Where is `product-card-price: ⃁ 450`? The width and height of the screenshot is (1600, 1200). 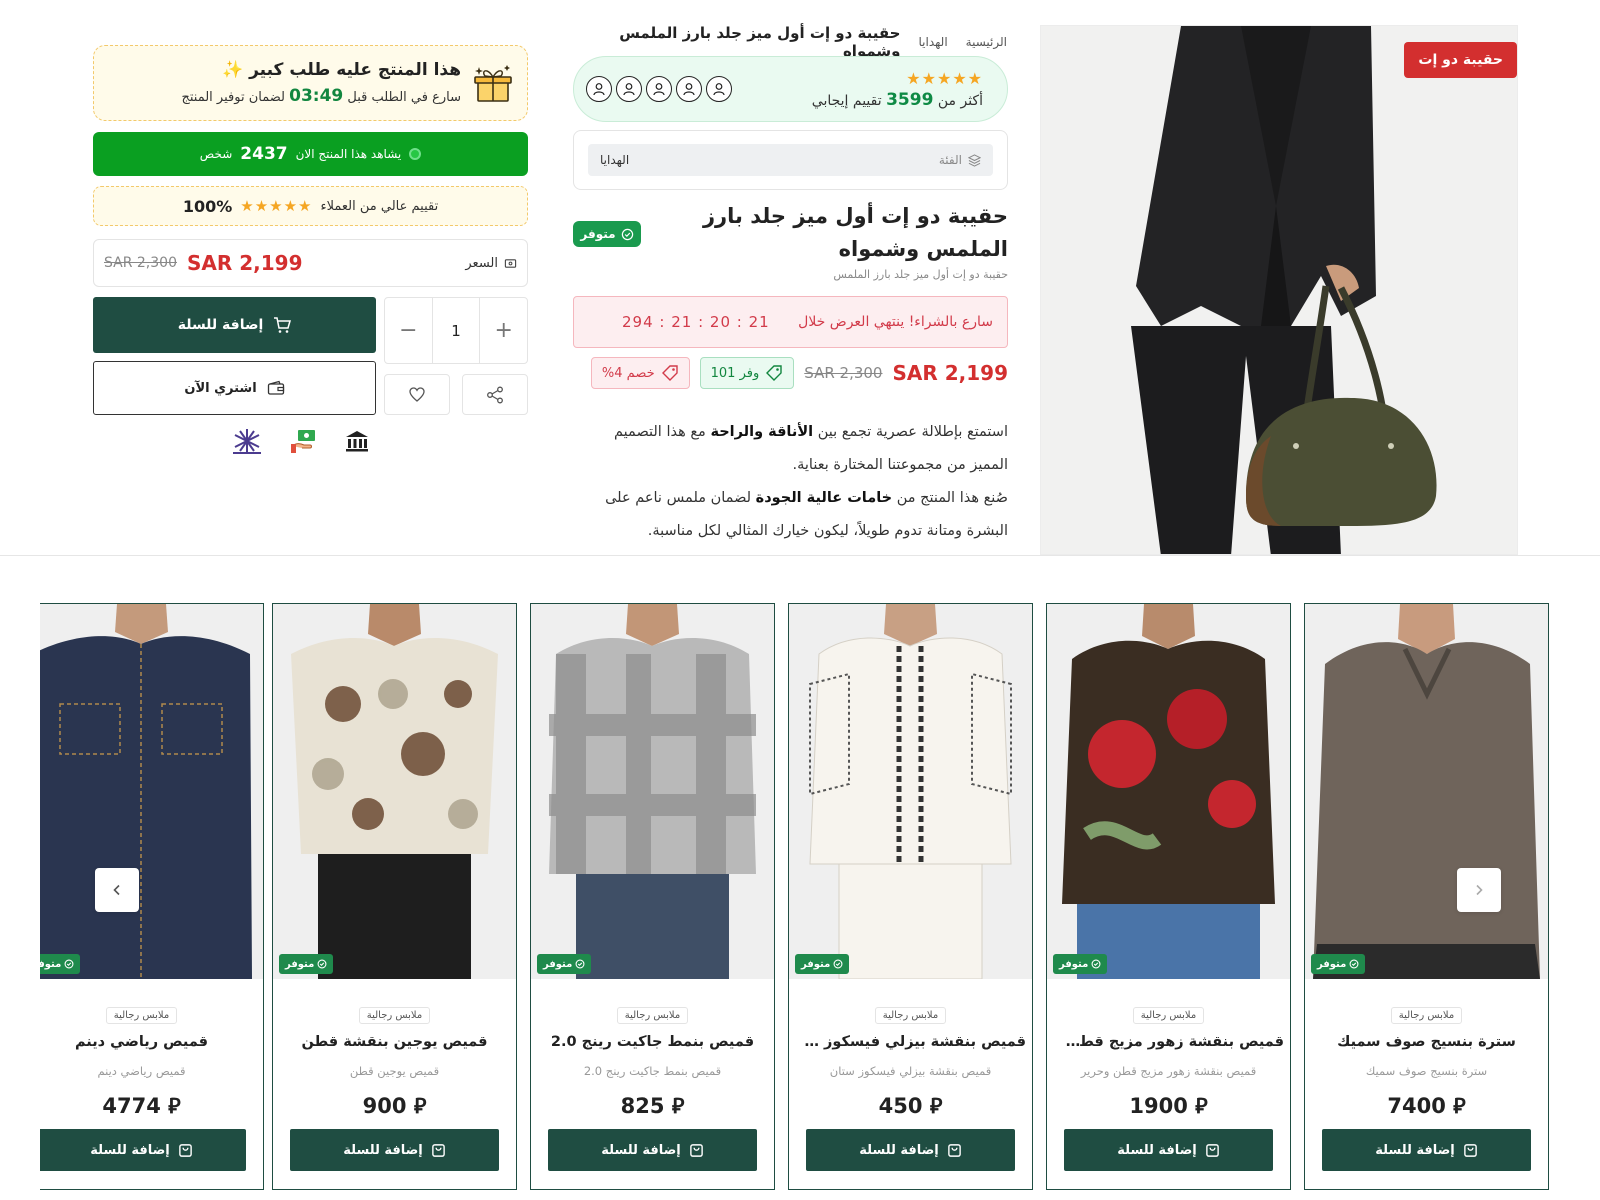
product-card-price: ⃁ 450 is located at coordinates (910, 1106).